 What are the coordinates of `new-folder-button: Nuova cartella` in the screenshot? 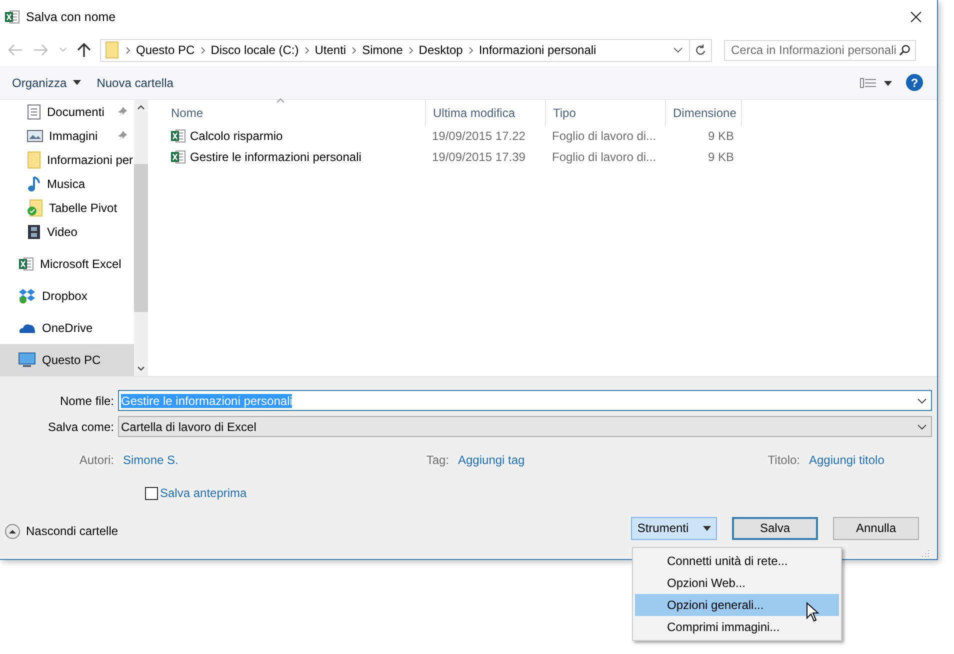 It's located at (135, 83).